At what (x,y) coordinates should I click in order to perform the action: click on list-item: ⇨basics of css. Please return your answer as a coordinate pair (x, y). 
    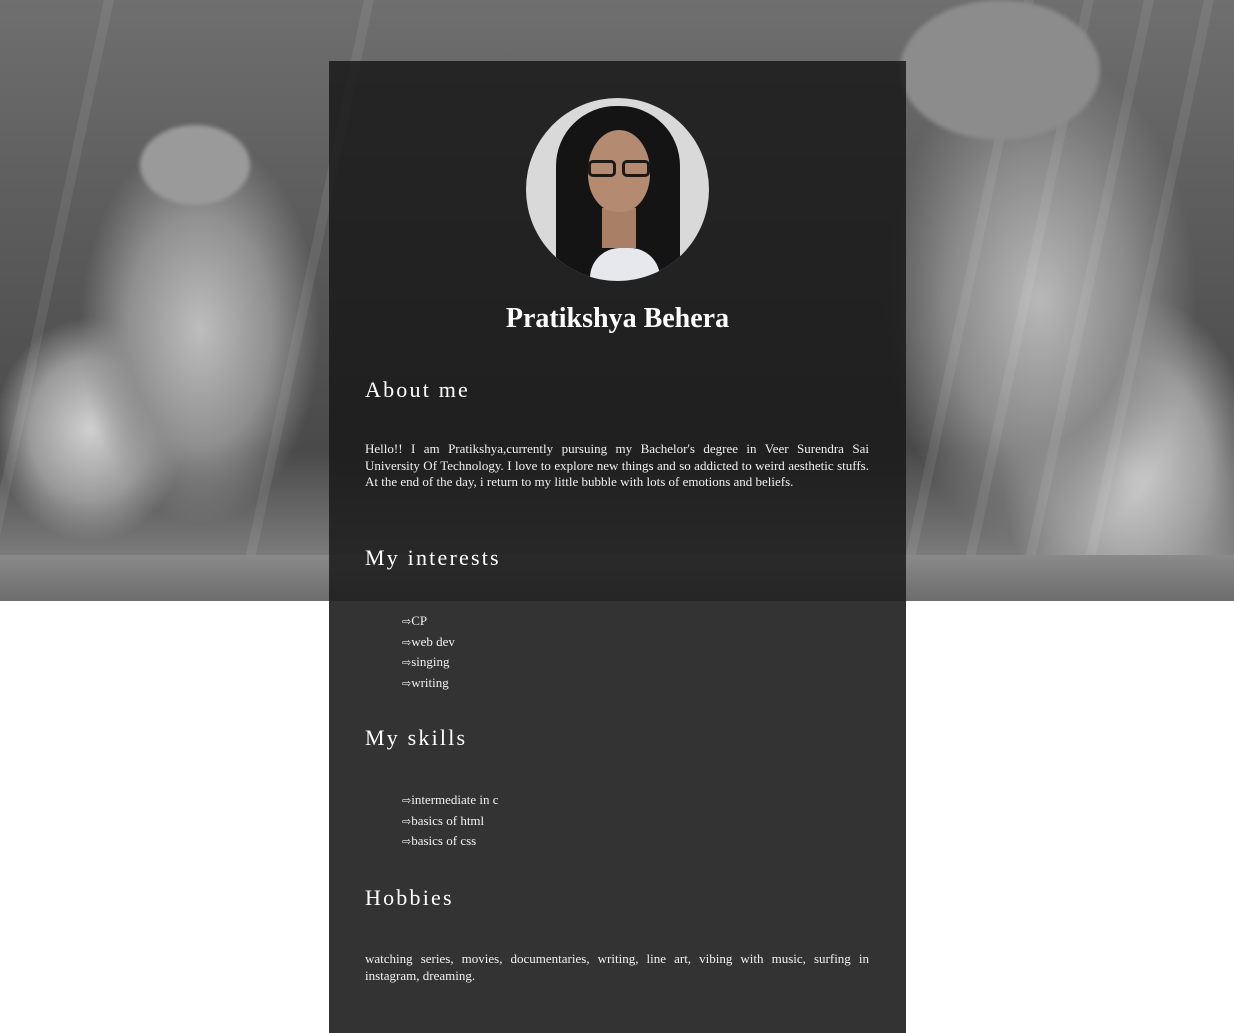
    Looking at the image, I should click on (439, 840).